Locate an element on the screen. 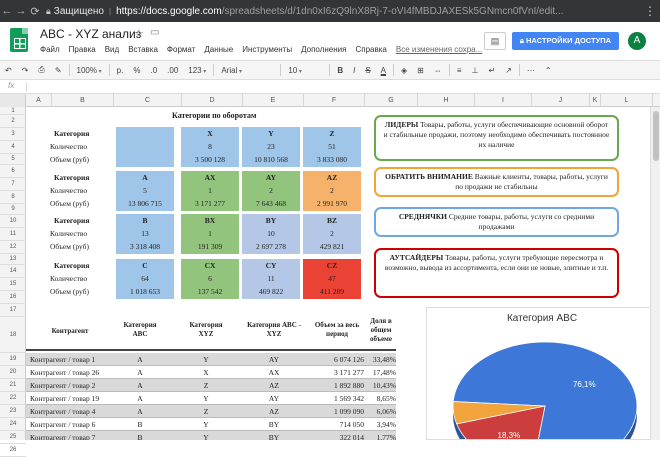  column-header-k: K is located at coordinates (595, 100).